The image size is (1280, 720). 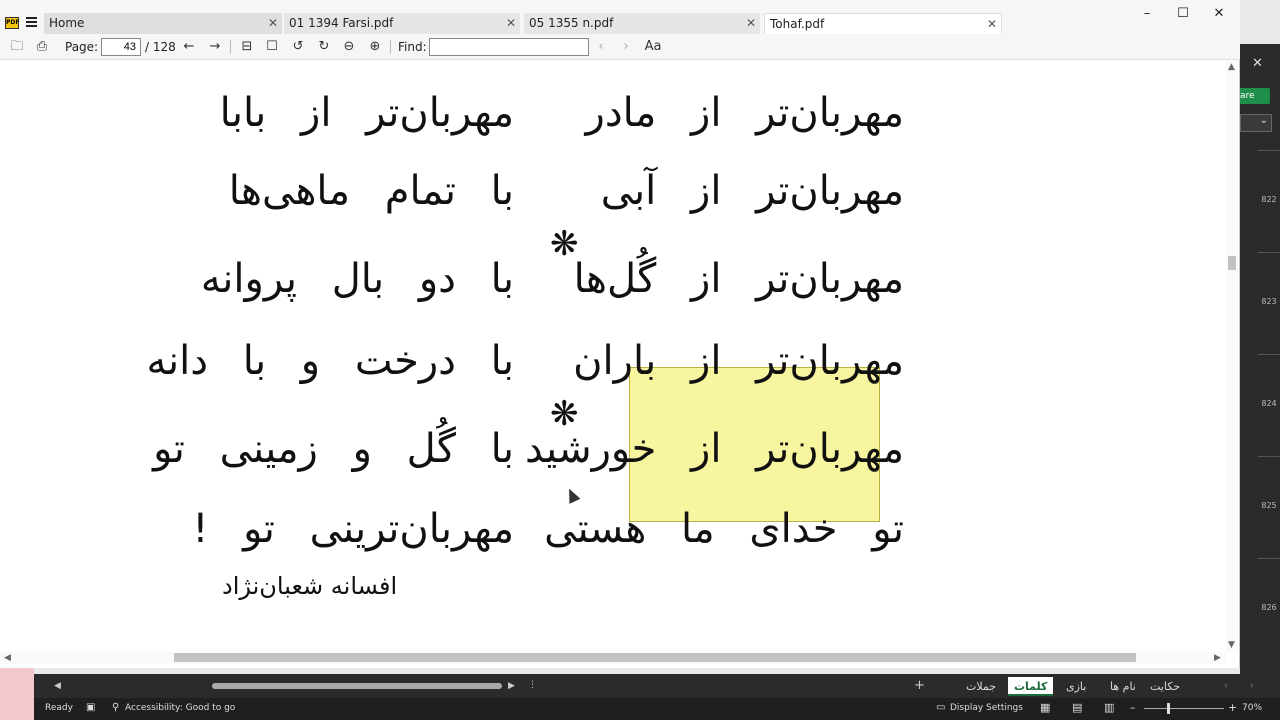 What do you see at coordinates (653, 47) in the screenshot?
I see `match-case-icon: Aa` at bounding box center [653, 47].